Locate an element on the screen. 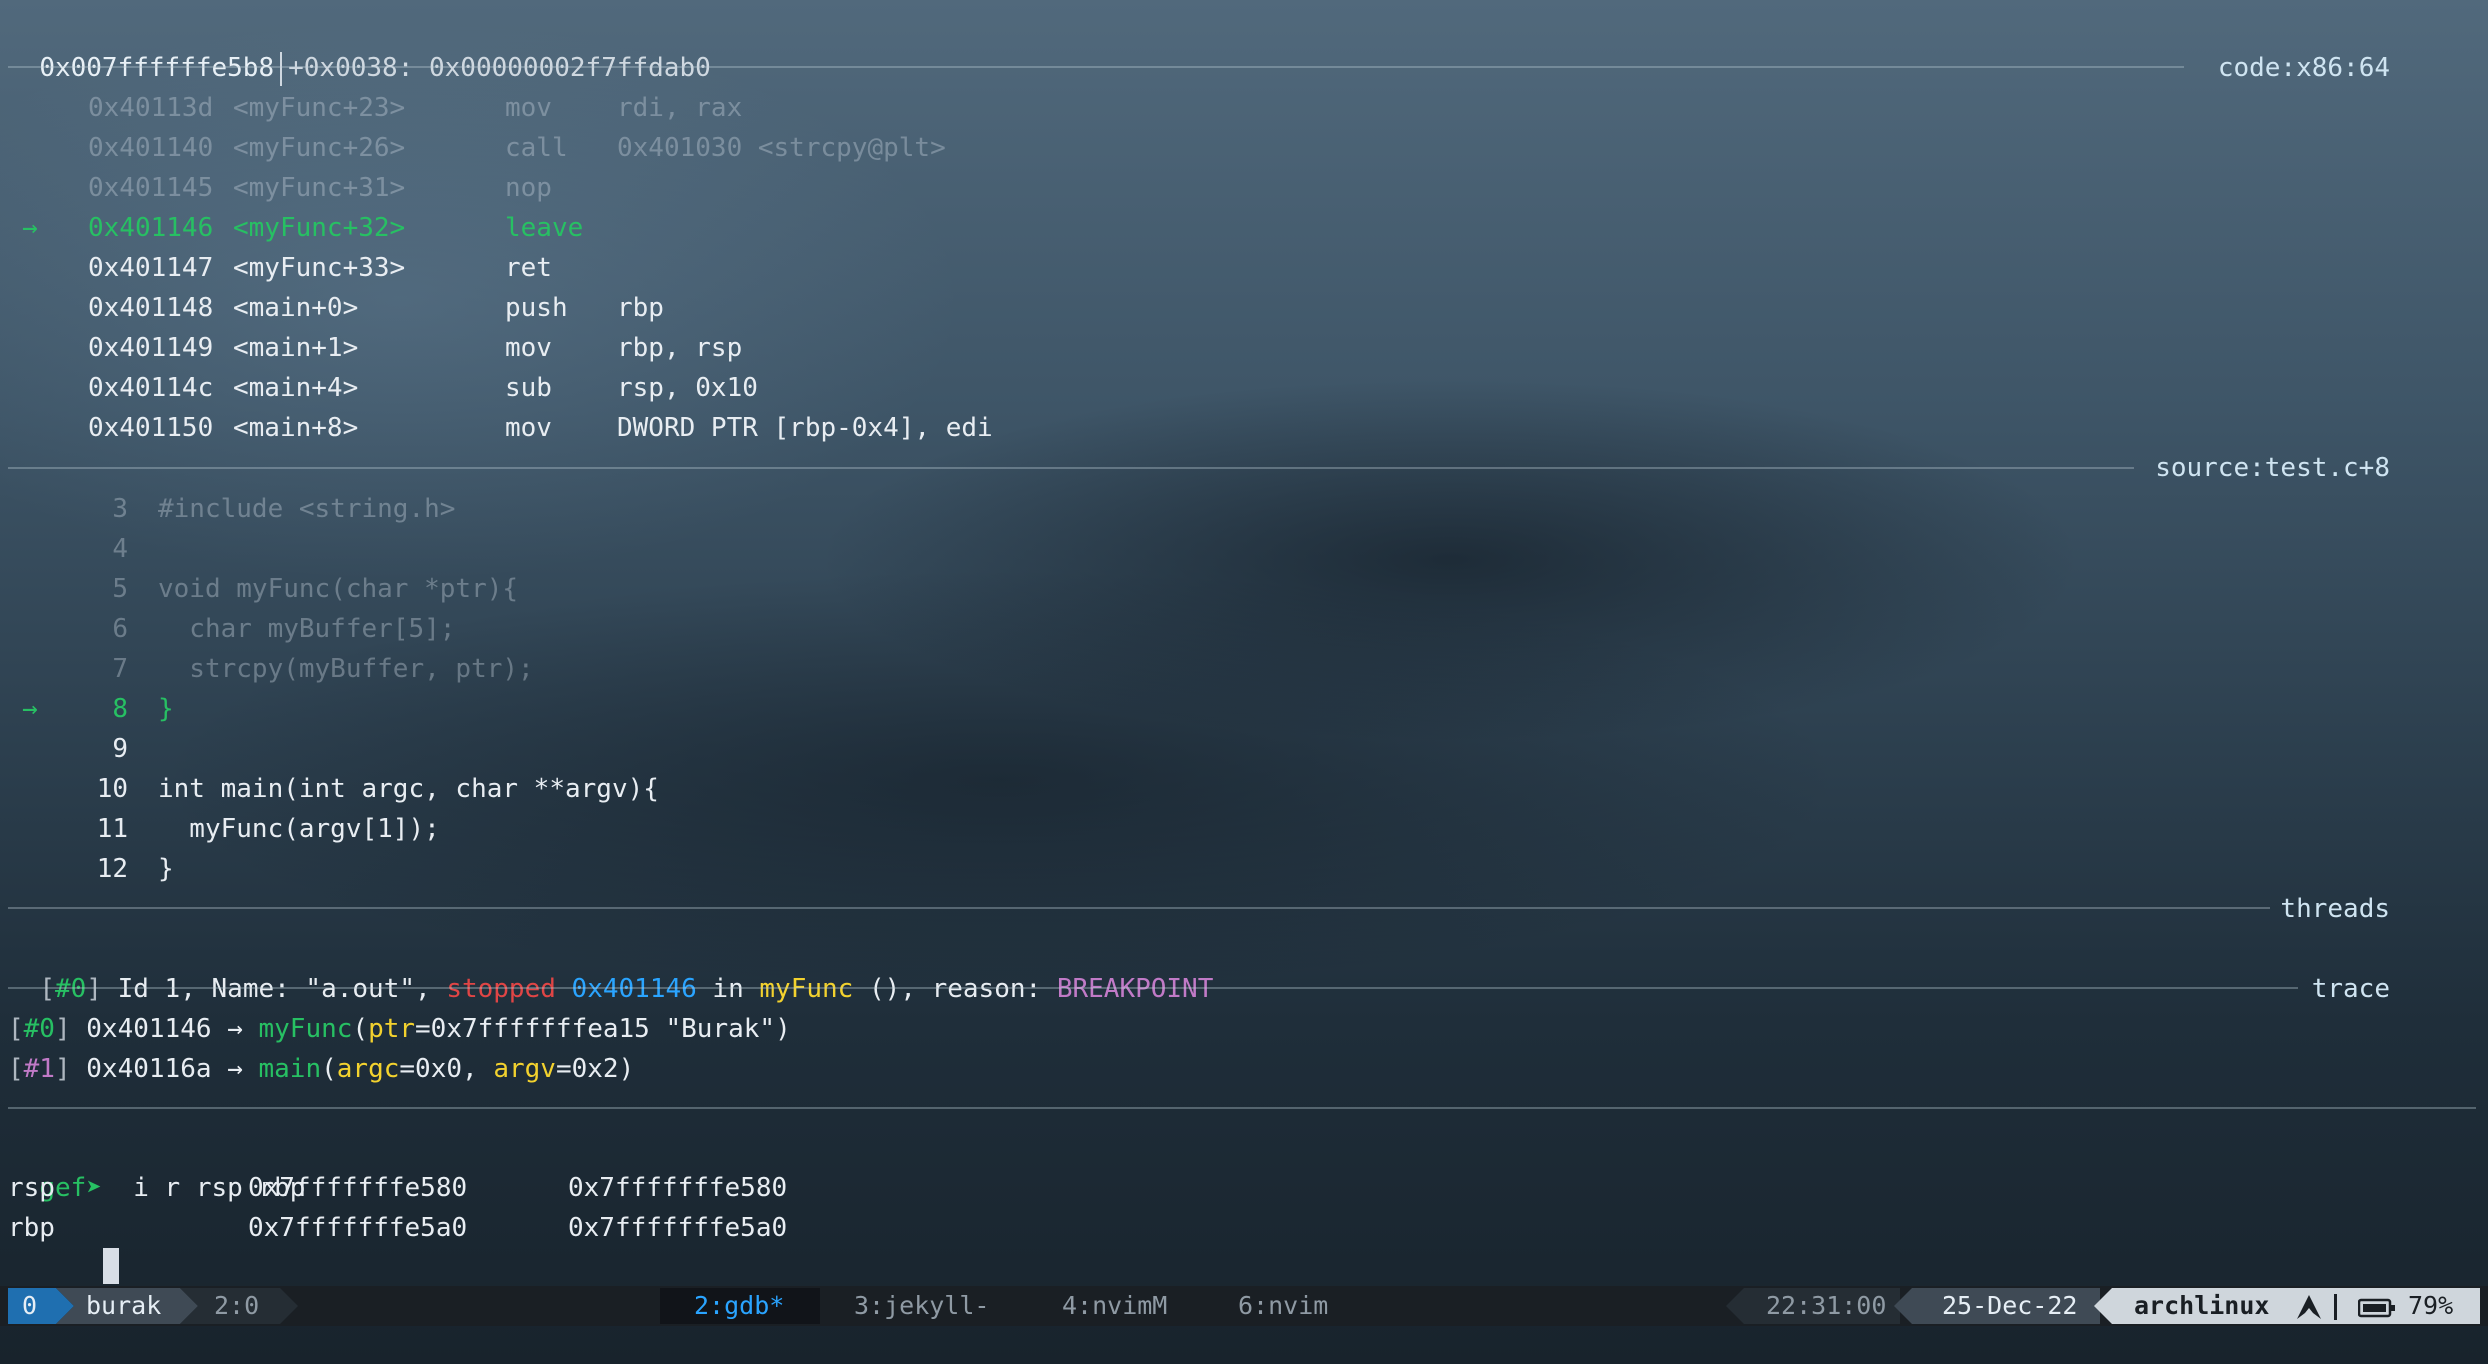  window-tab-gdb: 2:gdb* is located at coordinates (739, 1306).